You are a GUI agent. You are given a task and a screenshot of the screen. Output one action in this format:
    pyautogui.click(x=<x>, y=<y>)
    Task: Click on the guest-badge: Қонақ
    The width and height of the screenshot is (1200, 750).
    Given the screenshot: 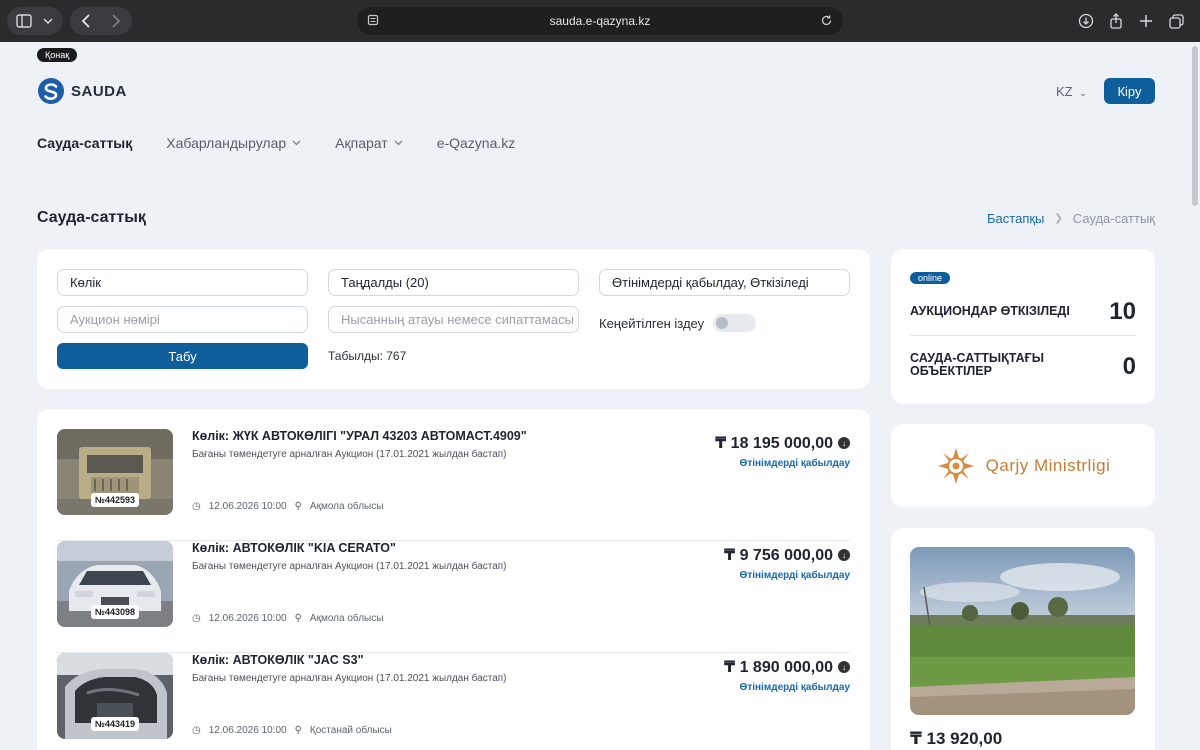 What is the action you would take?
    pyautogui.click(x=57, y=55)
    